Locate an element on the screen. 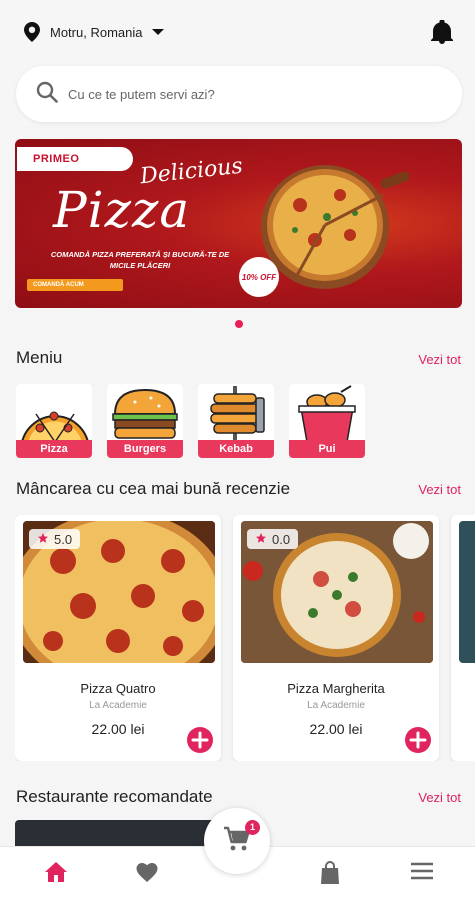 The height and width of the screenshot is (900, 475). banner-order-button: COMANDĂ ACUM is located at coordinates (75, 285).